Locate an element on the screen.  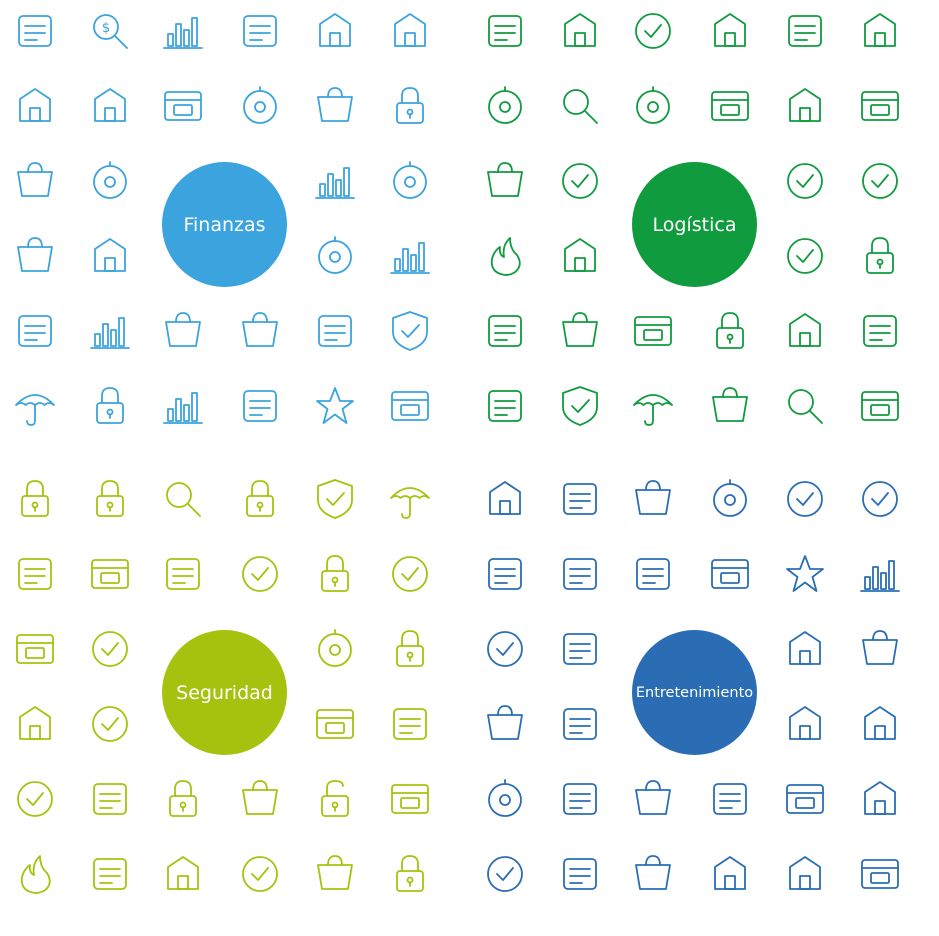
handshake-icon is located at coordinates (335, 106).